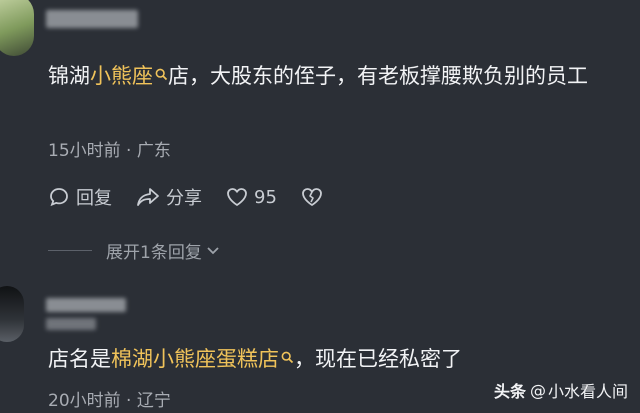  Describe the element at coordinates (148, 197) in the screenshot. I see `share-icon` at that location.